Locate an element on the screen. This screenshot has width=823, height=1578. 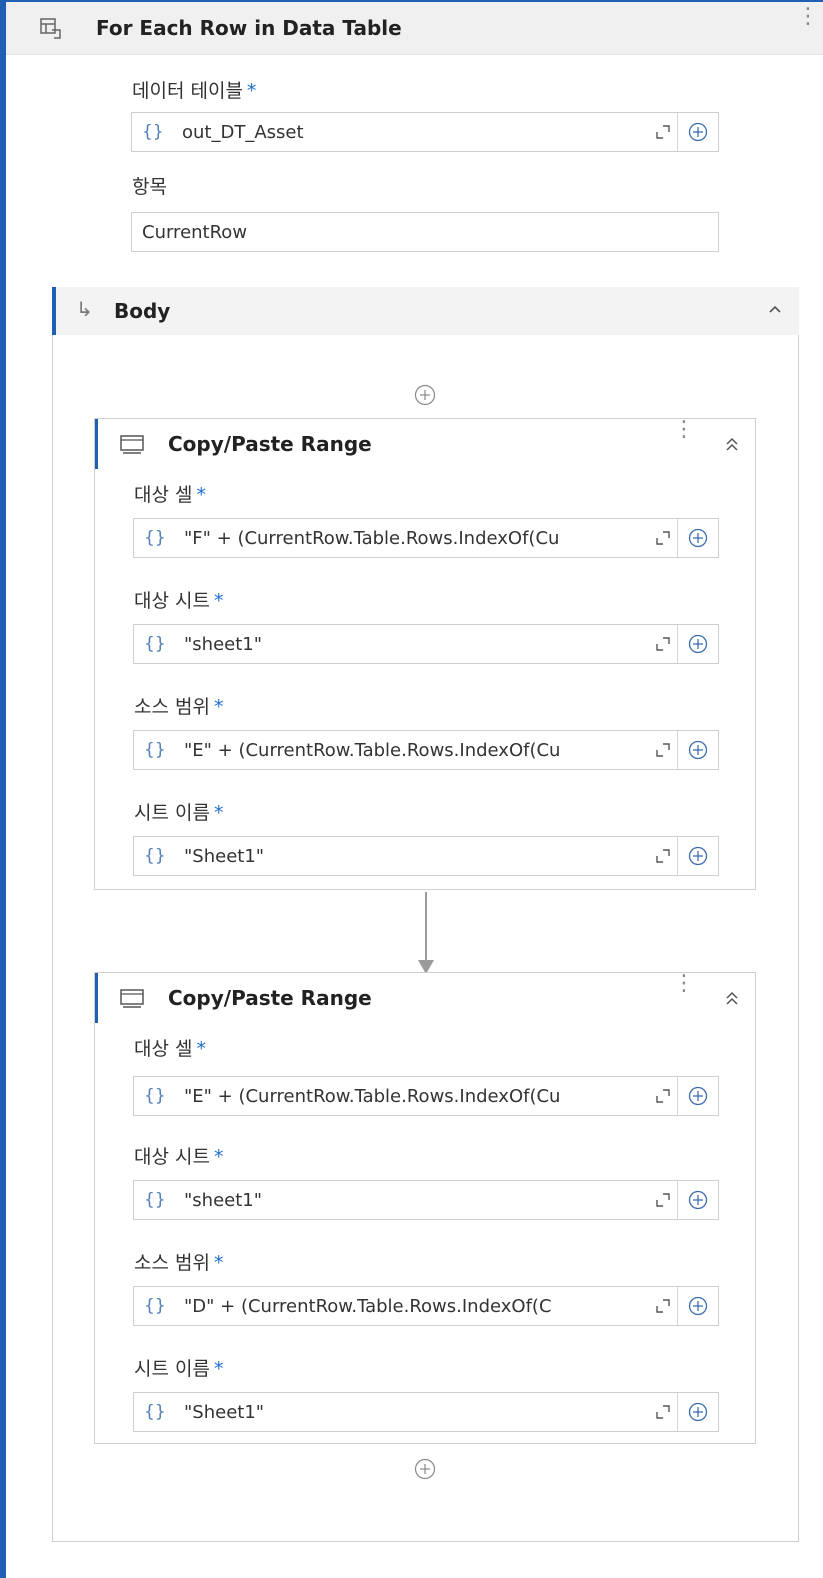
body-title: Body is located at coordinates (142, 311).